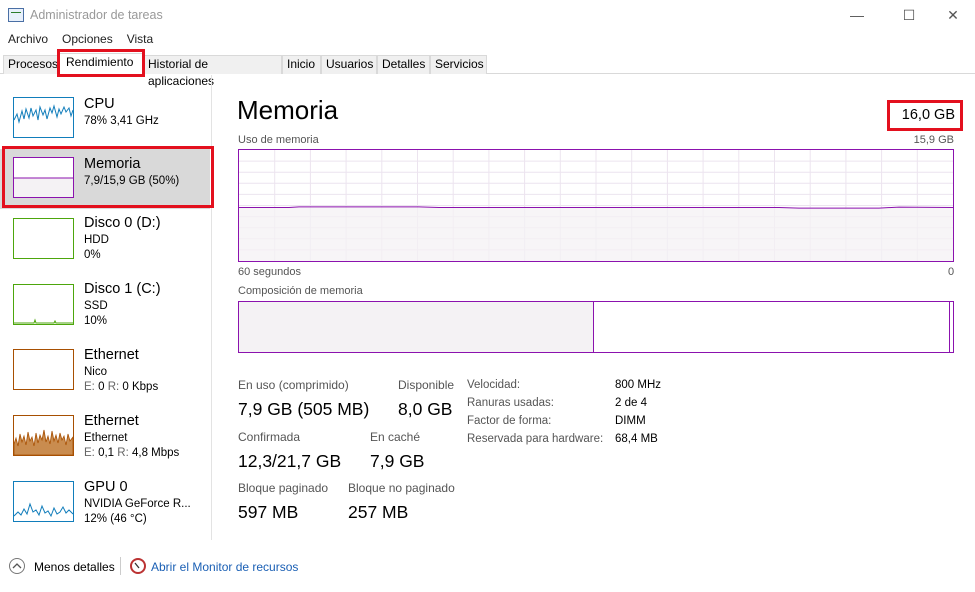 The width and height of the screenshot is (975, 592). Describe the element at coordinates (293, 385) in the screenshot. I see `in-use-label: En uso (comprimido)` at that location.